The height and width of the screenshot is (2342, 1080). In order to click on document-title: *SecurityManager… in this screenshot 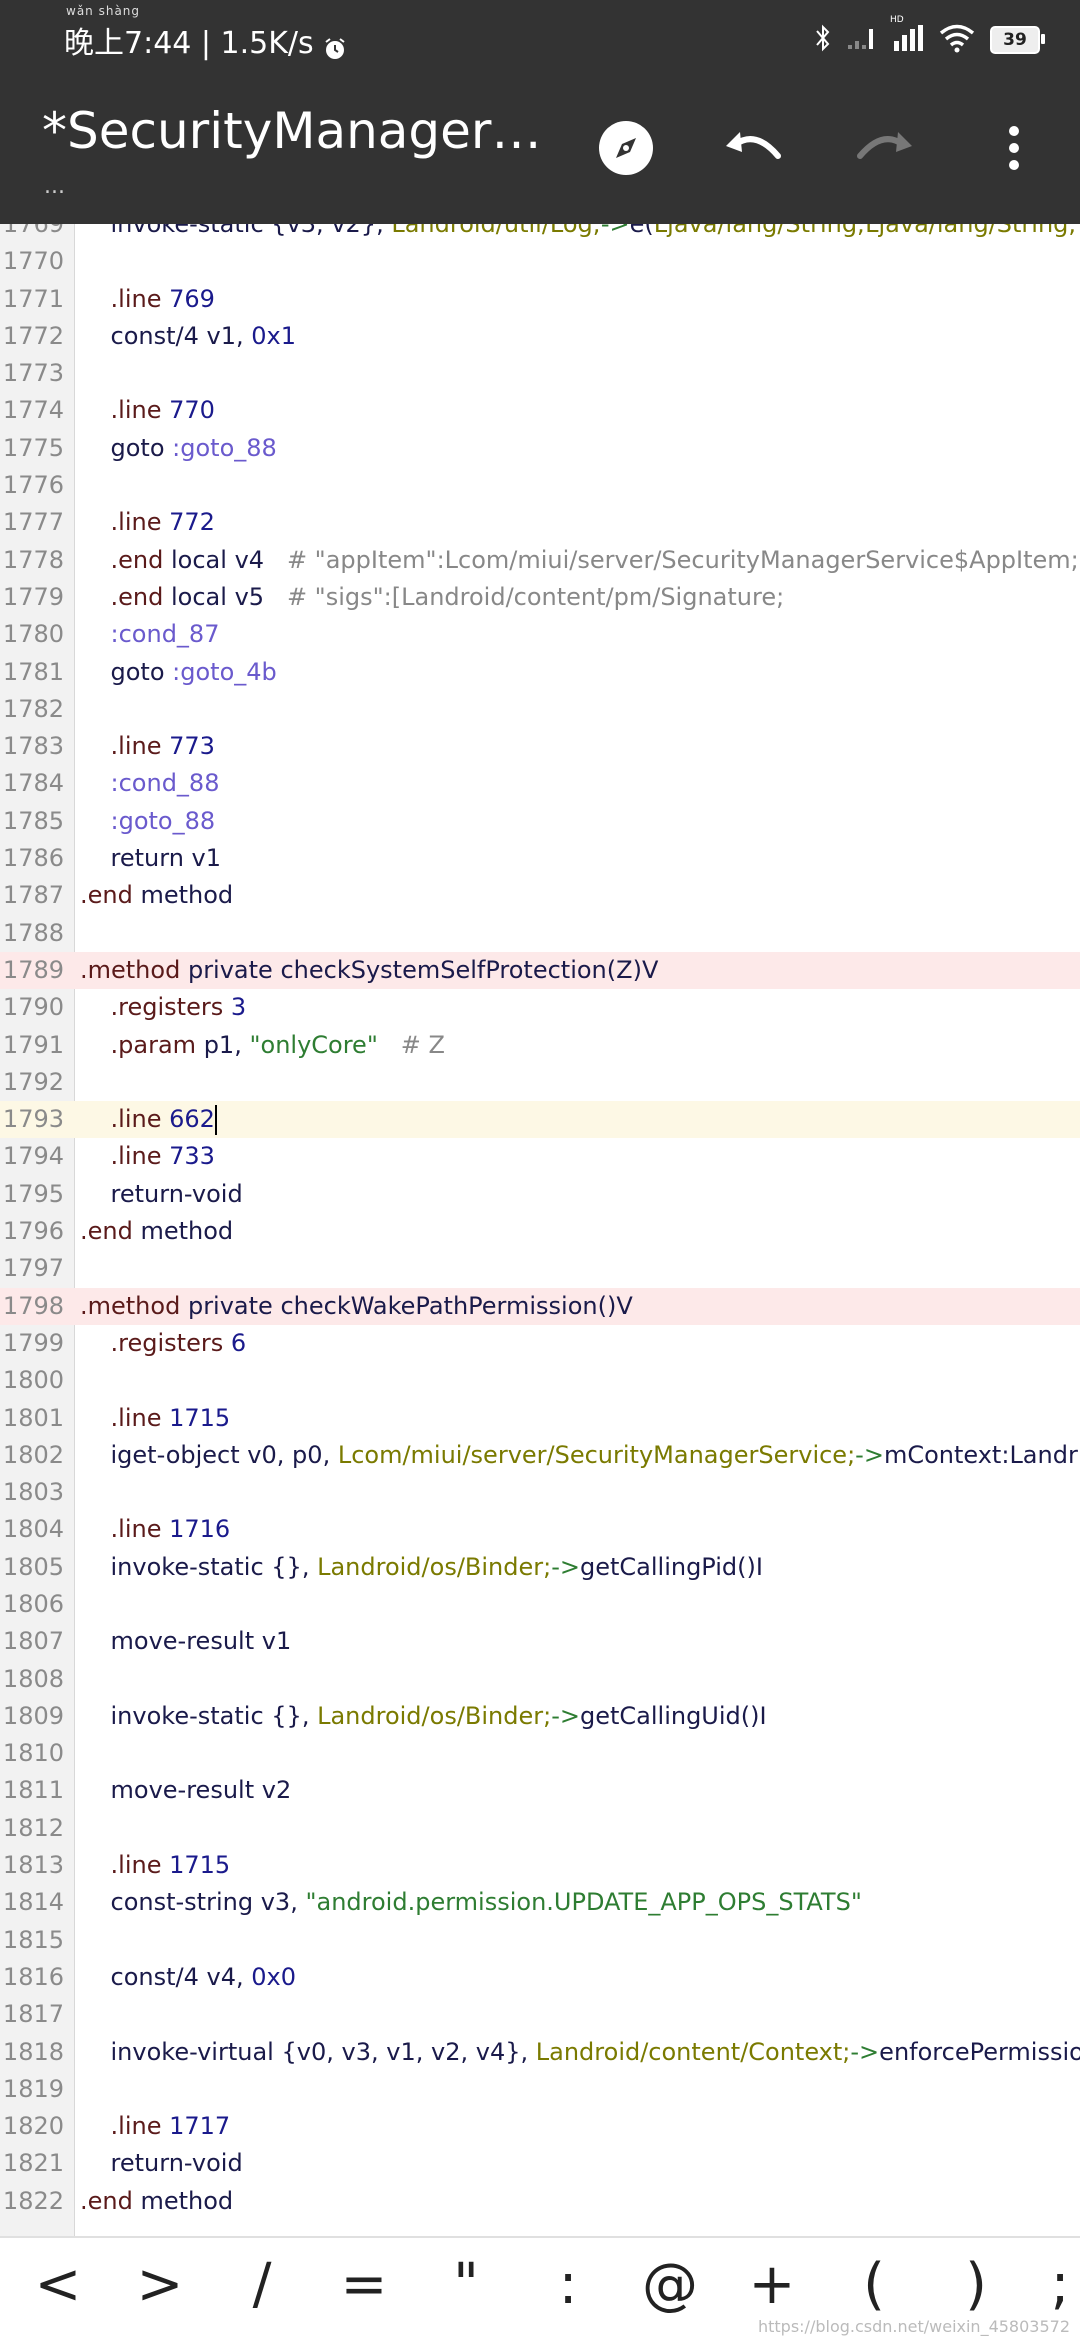, I will do `click(292, 131)`.